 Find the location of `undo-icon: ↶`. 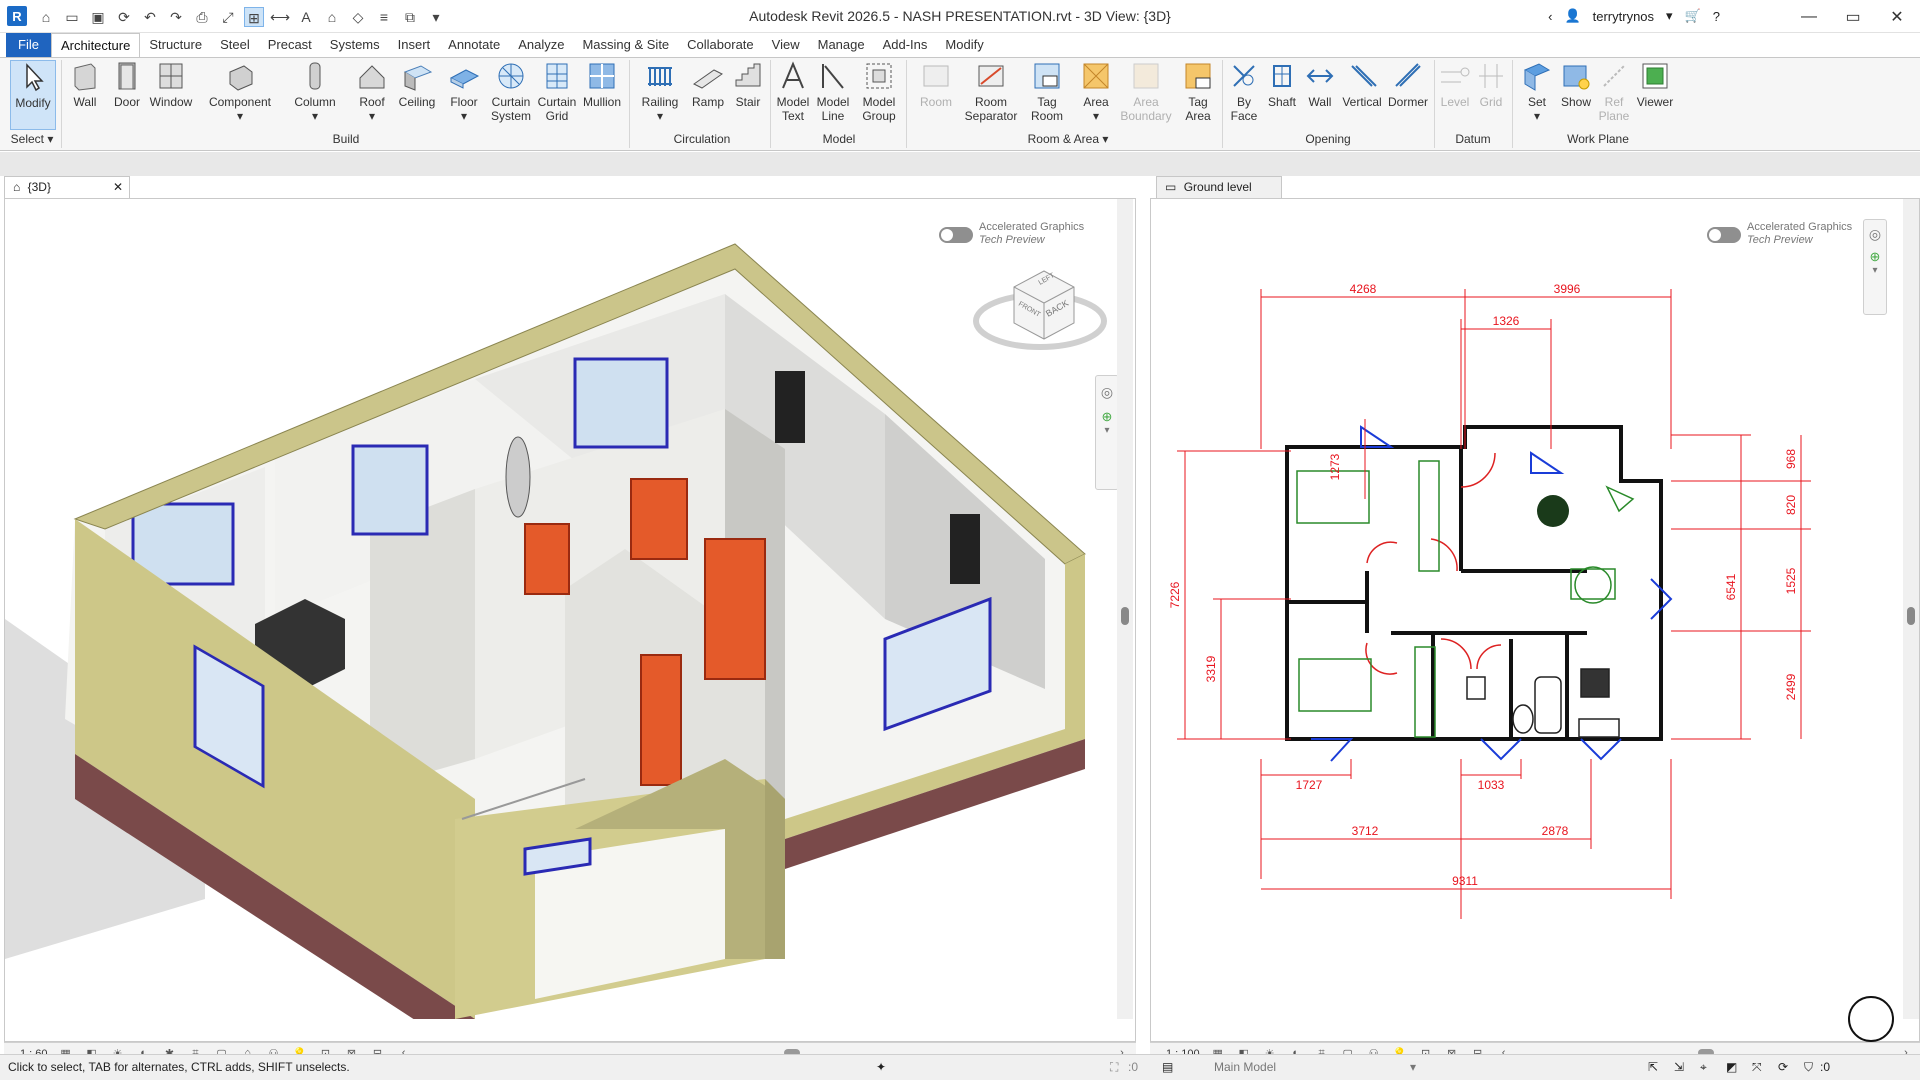

undo-icon: ↶ is located at coordinates (150, 17).